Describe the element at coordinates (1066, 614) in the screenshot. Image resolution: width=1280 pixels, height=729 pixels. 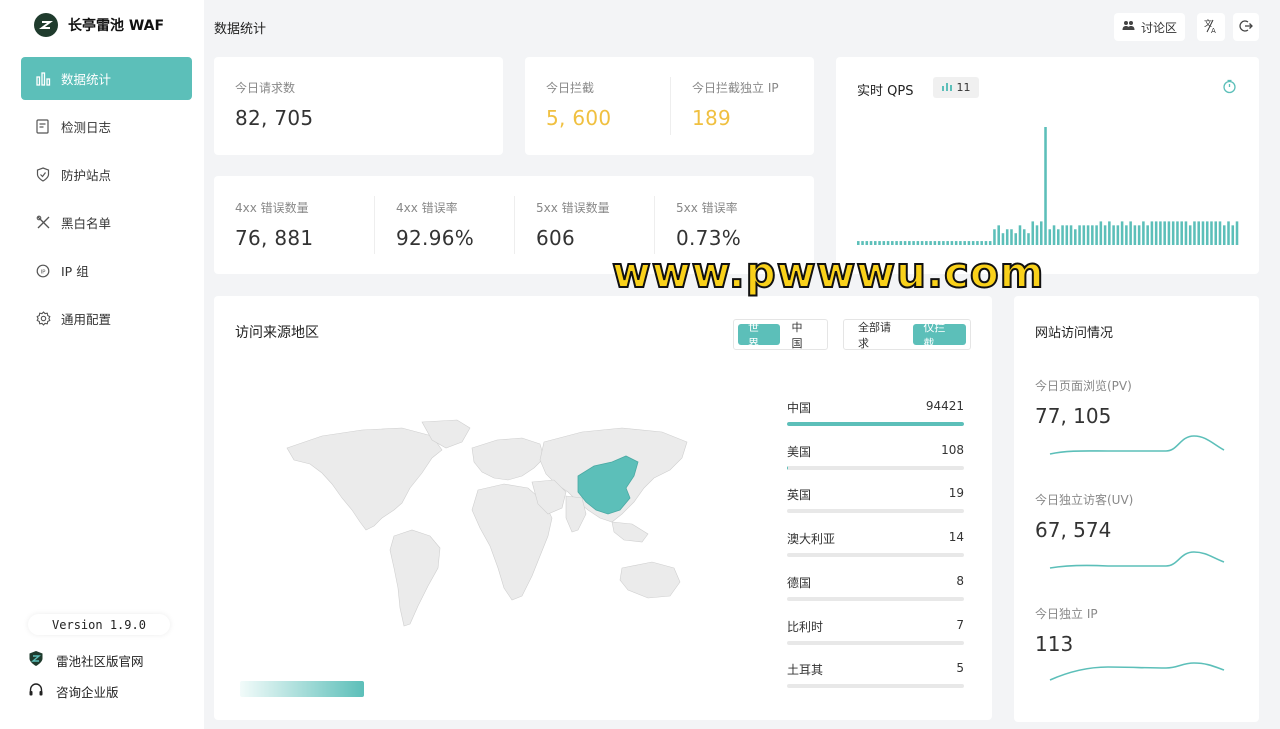
I see `ip-label: 今日独立 IP` at that location.